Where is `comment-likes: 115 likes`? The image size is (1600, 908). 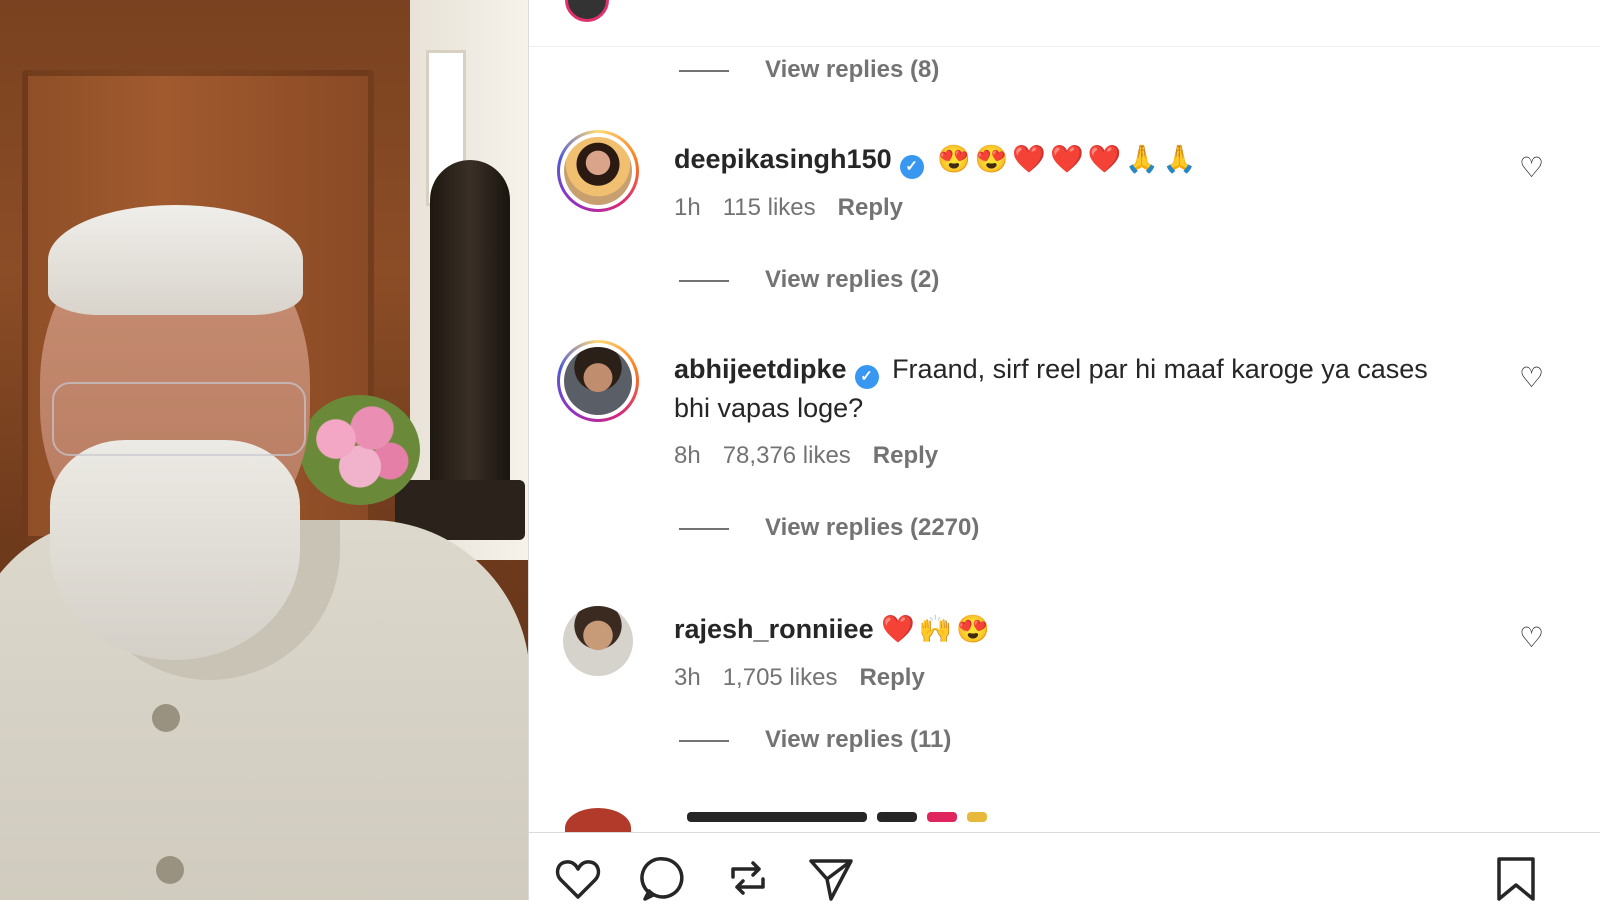
comment-likes: 115 likes is located at coordinates (769, 207).